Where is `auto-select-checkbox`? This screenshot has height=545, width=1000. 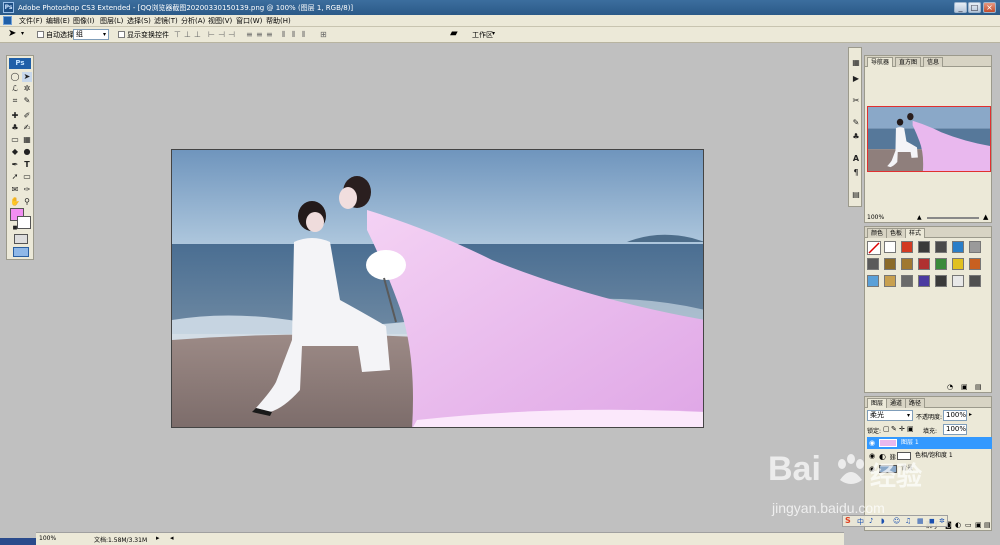
auto-select-checkbox is located at coordinates (40, 34).